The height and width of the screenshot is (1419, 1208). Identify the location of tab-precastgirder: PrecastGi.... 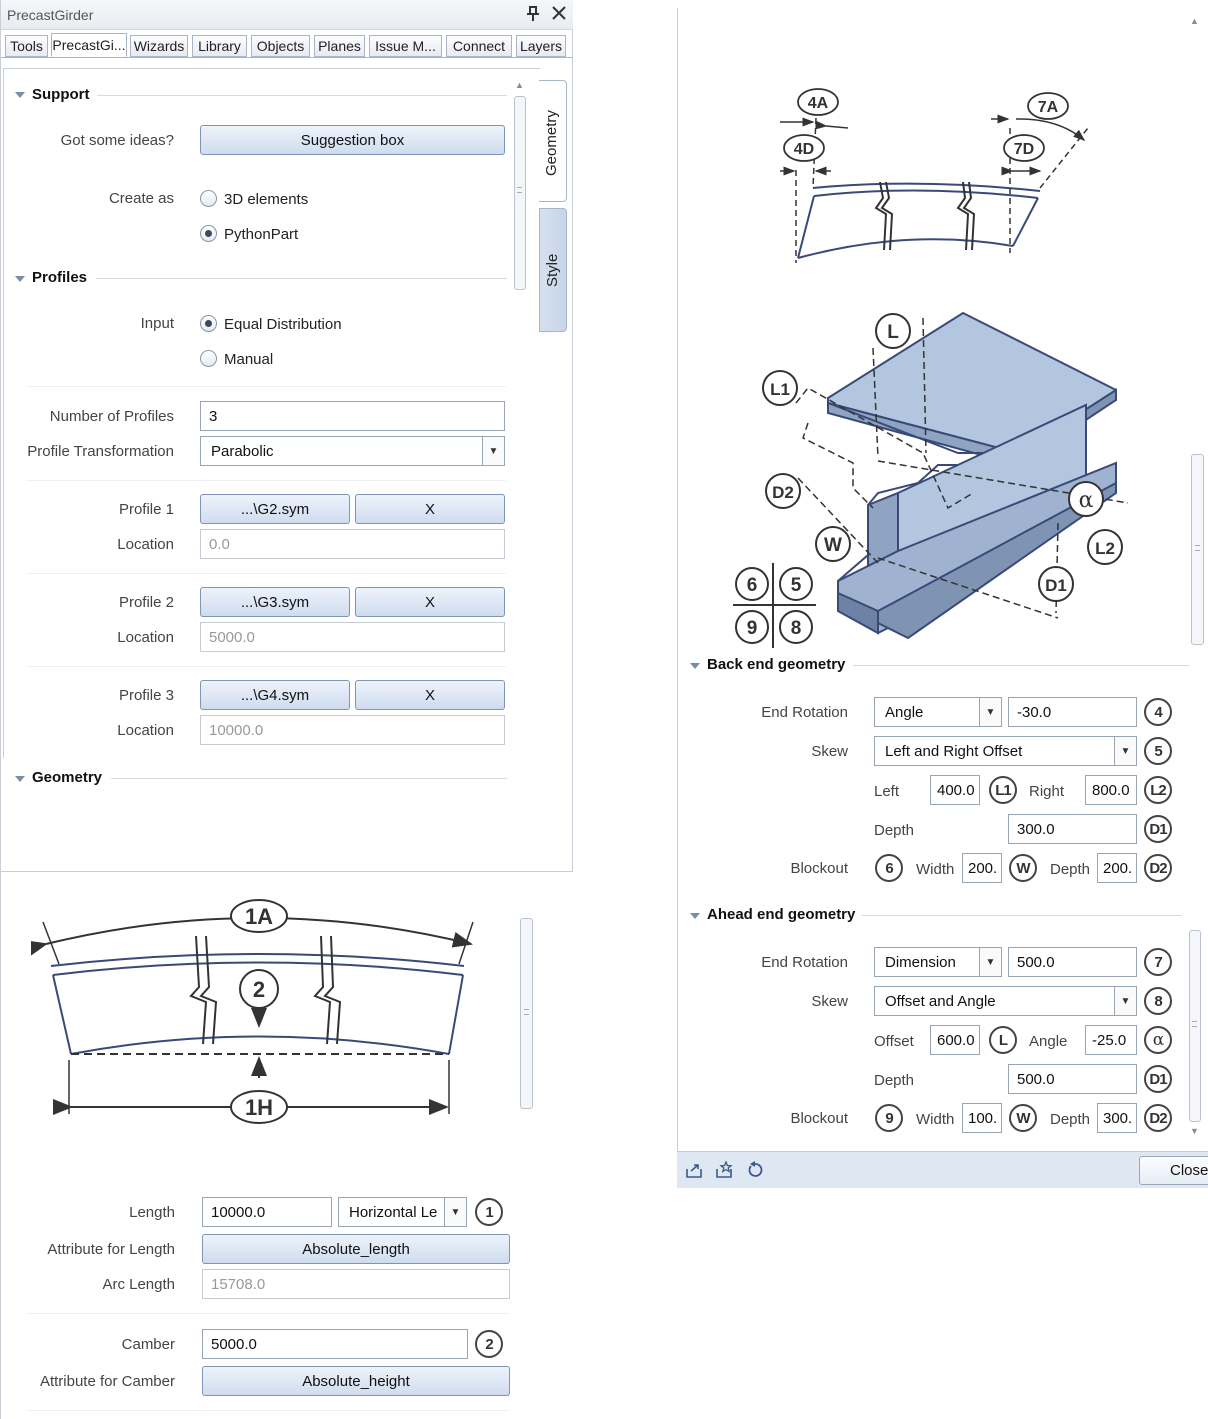
(89, 45).